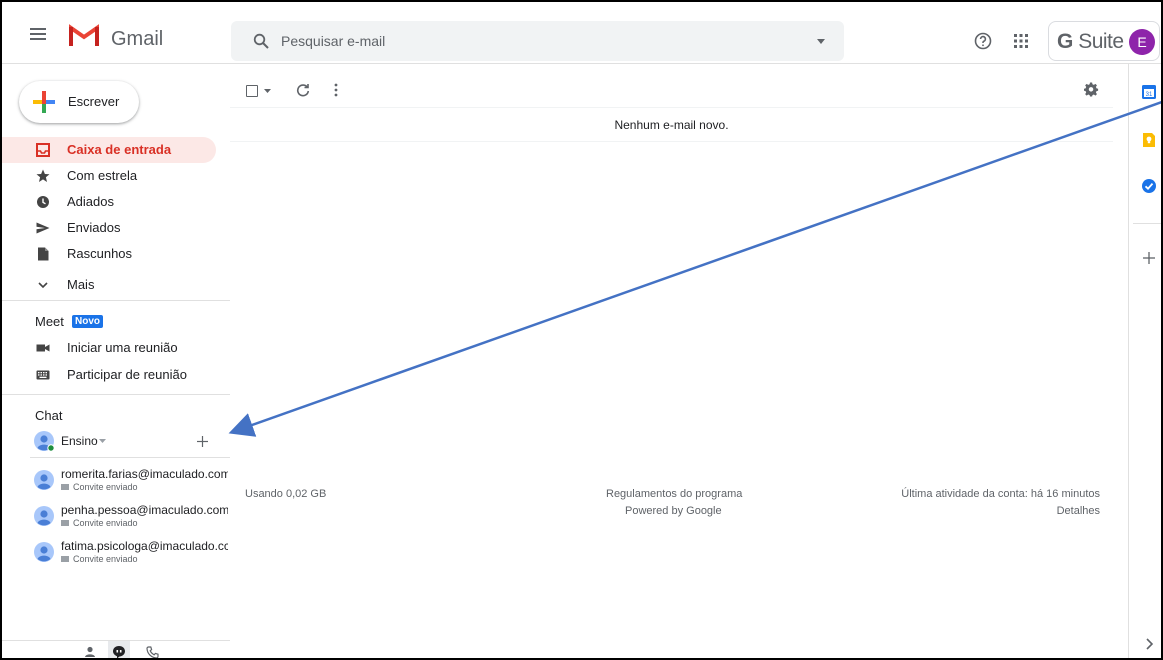 The height and width of the screenshot is (660, 1163). What do you see at coordinates (1147, 223) in the screenshot?
I see `side-panel-divider` at bounding box center [1147, 223].